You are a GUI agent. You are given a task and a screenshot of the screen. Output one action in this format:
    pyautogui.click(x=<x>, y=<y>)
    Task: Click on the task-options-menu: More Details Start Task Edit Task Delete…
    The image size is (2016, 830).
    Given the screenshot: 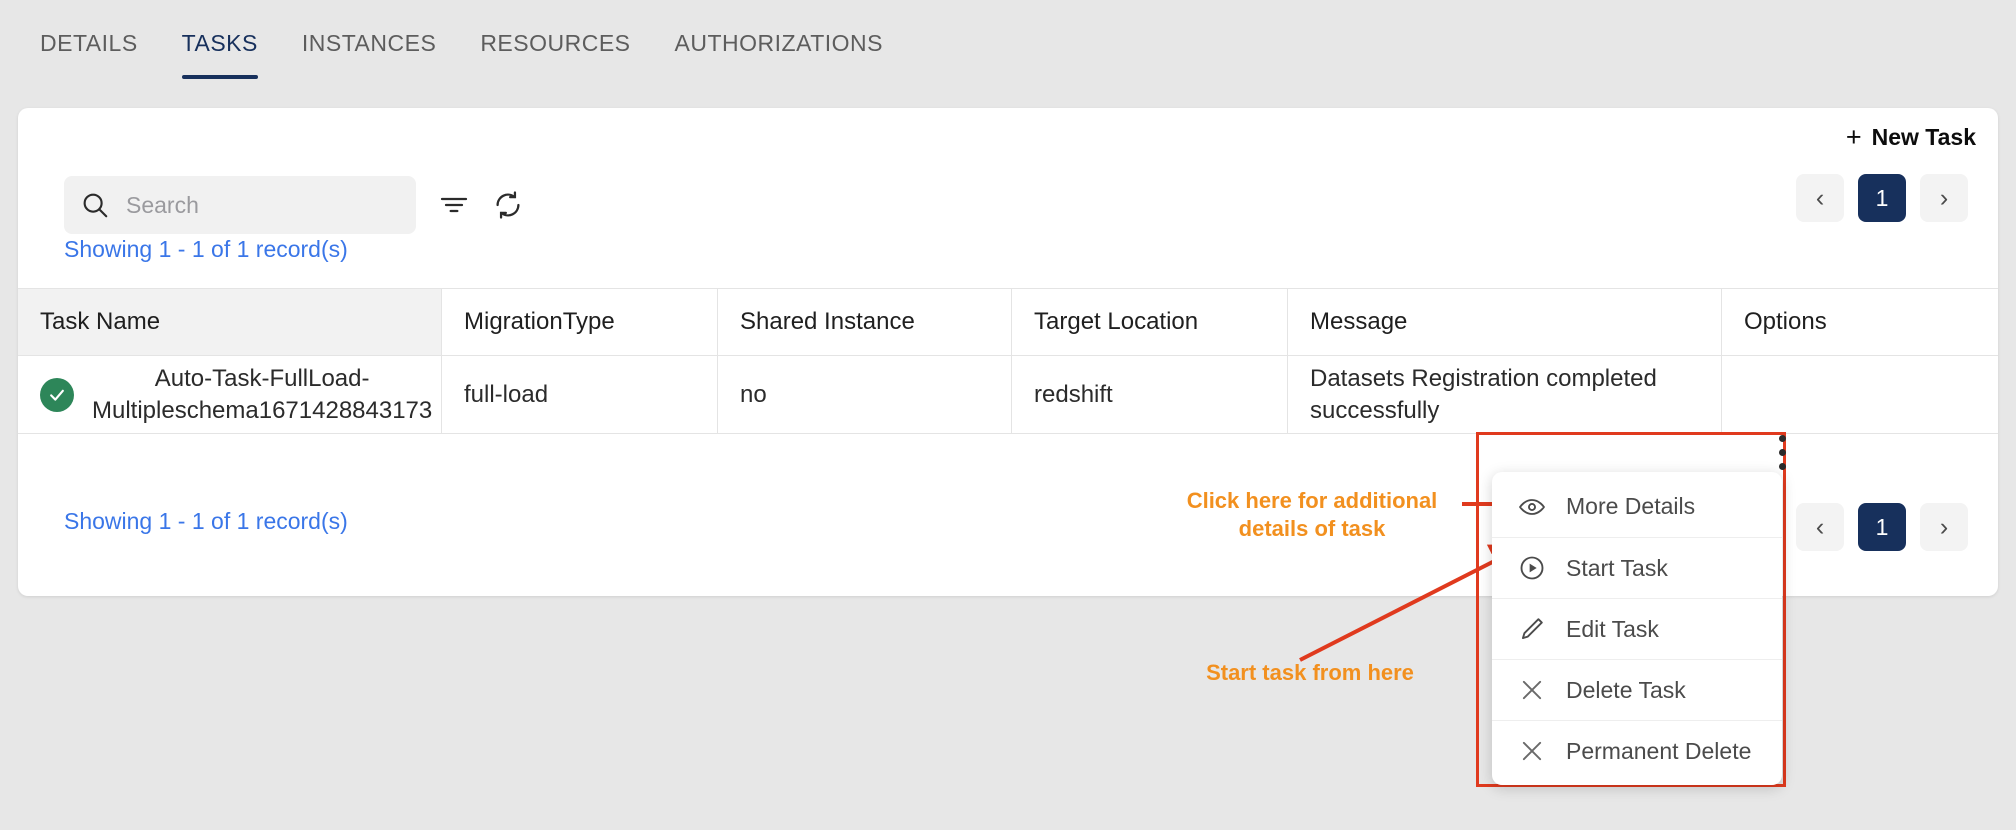 What is the action you would take?
    pyautogui.click(x=1637, y=628)
    